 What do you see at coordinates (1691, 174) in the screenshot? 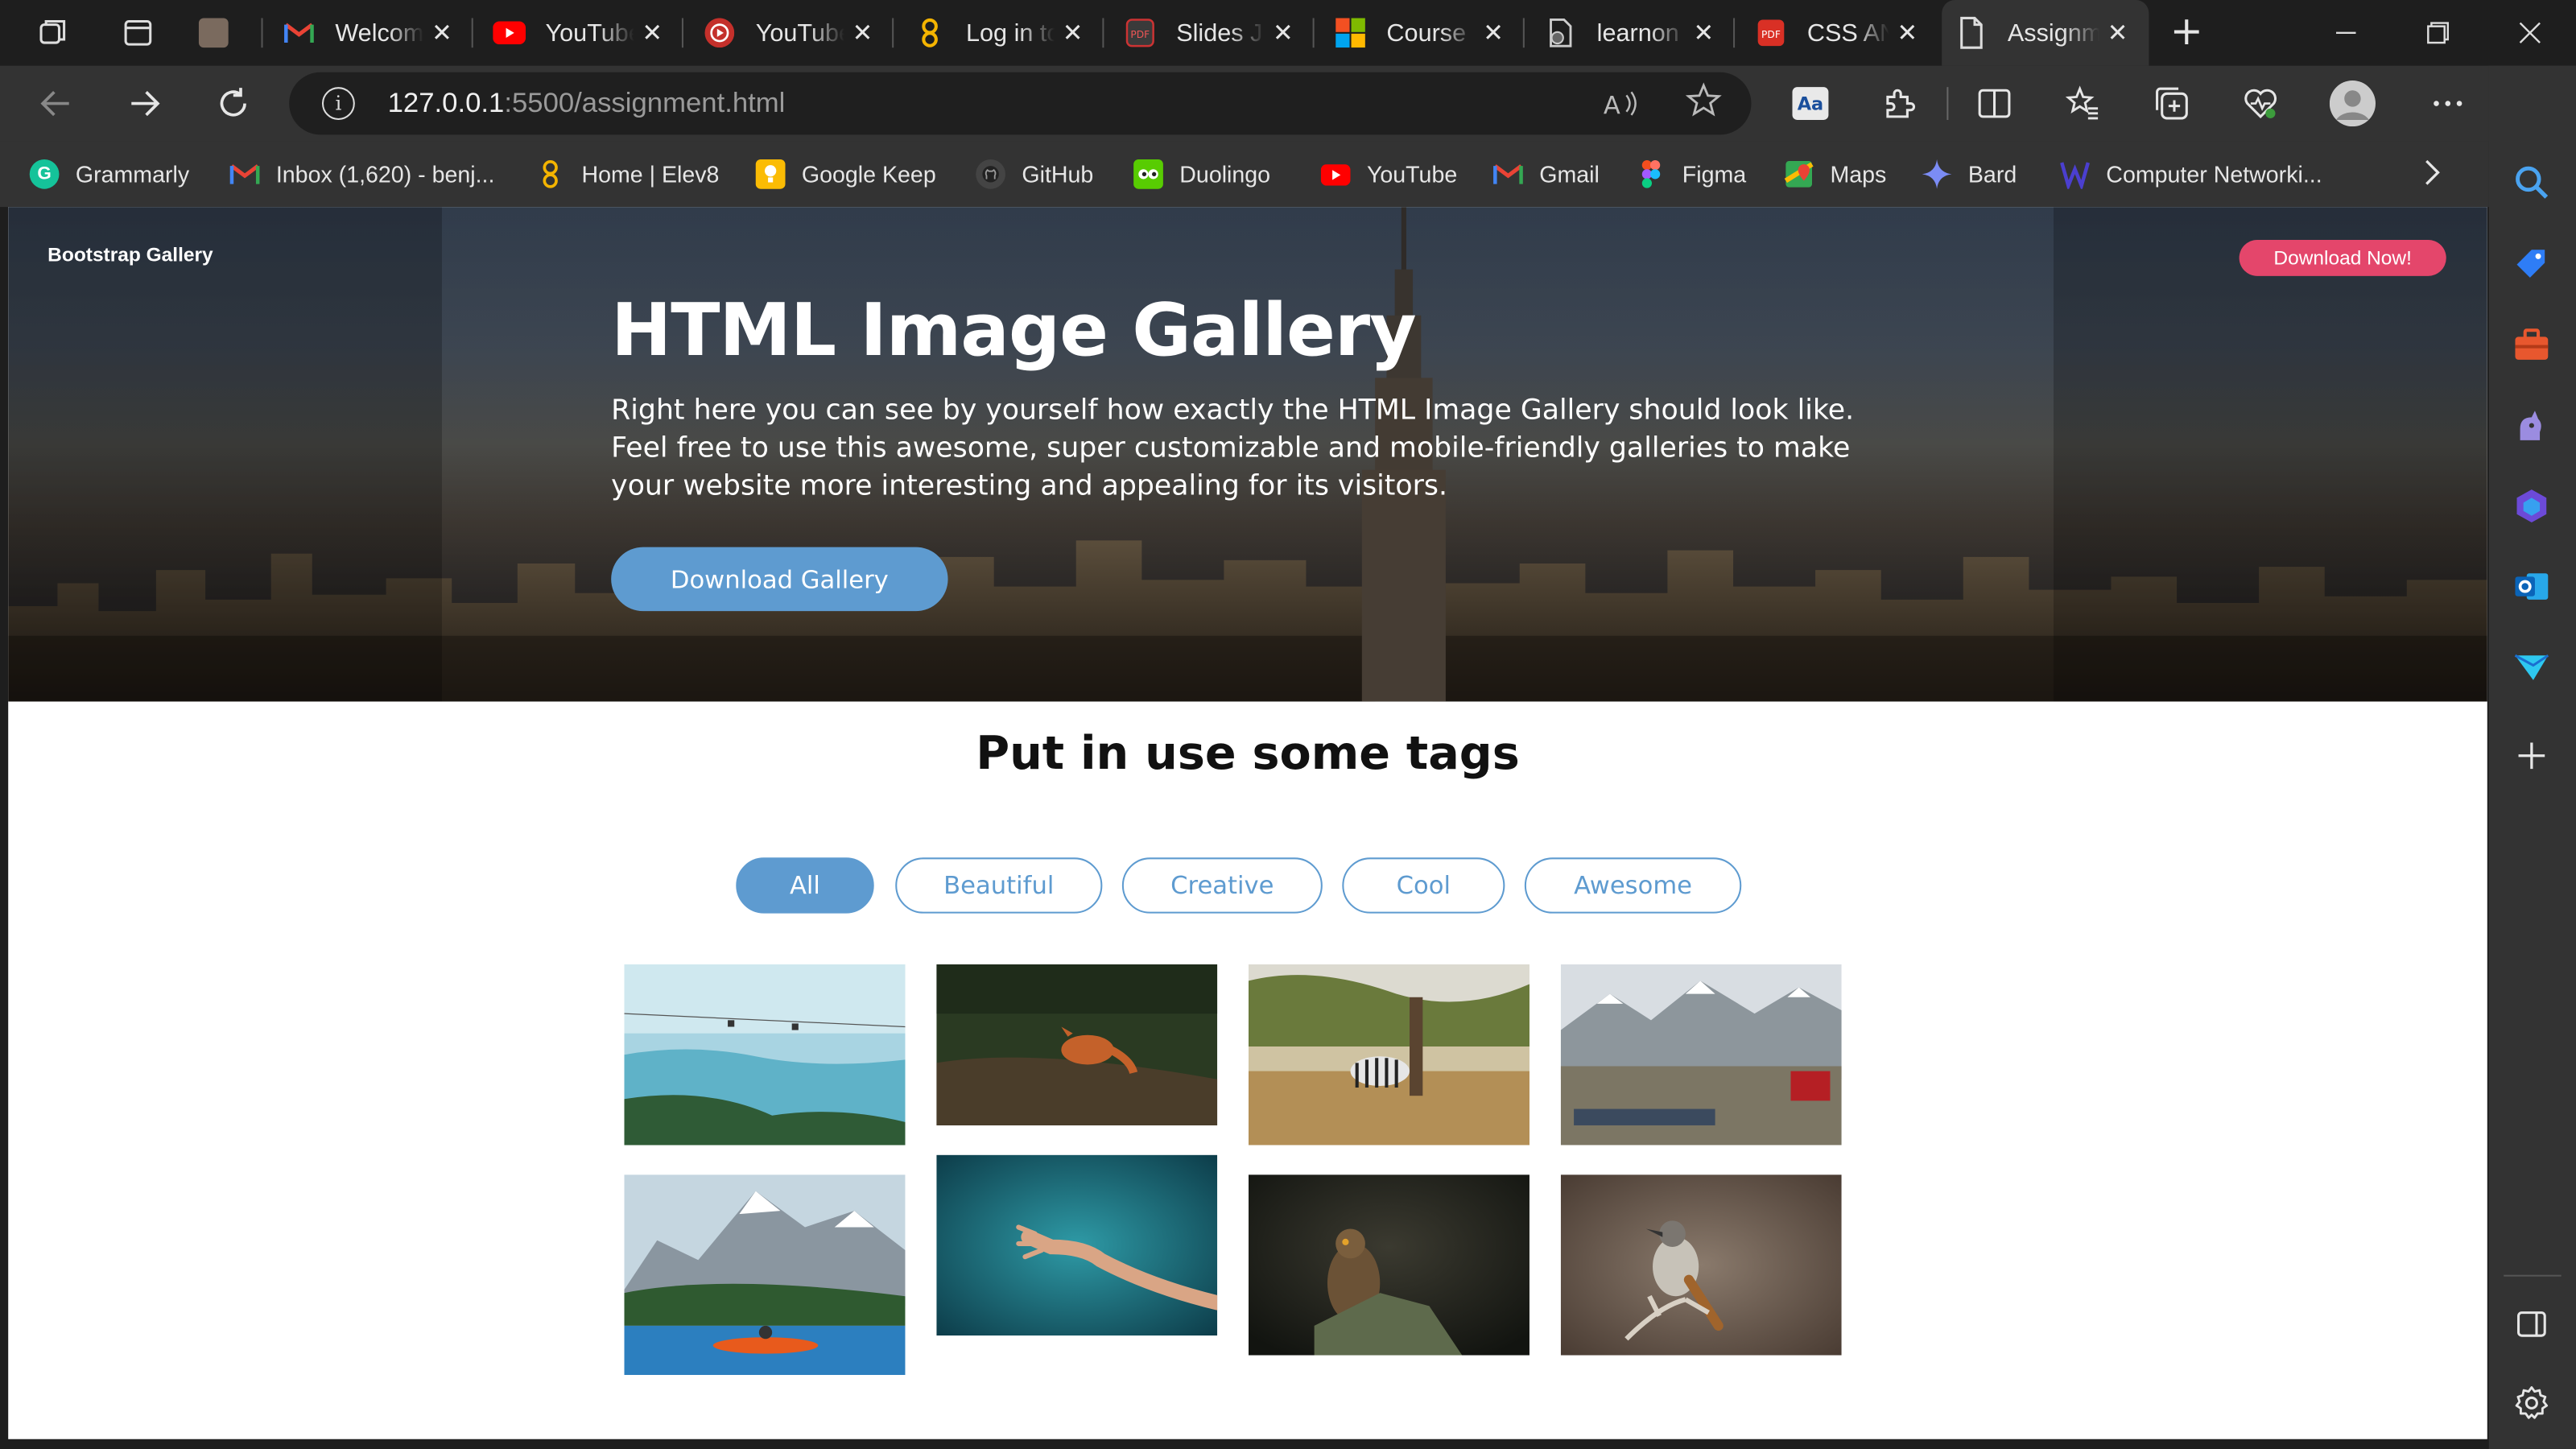
I see `bookmark-figma: Figma` at bounding box center [1691, 174].